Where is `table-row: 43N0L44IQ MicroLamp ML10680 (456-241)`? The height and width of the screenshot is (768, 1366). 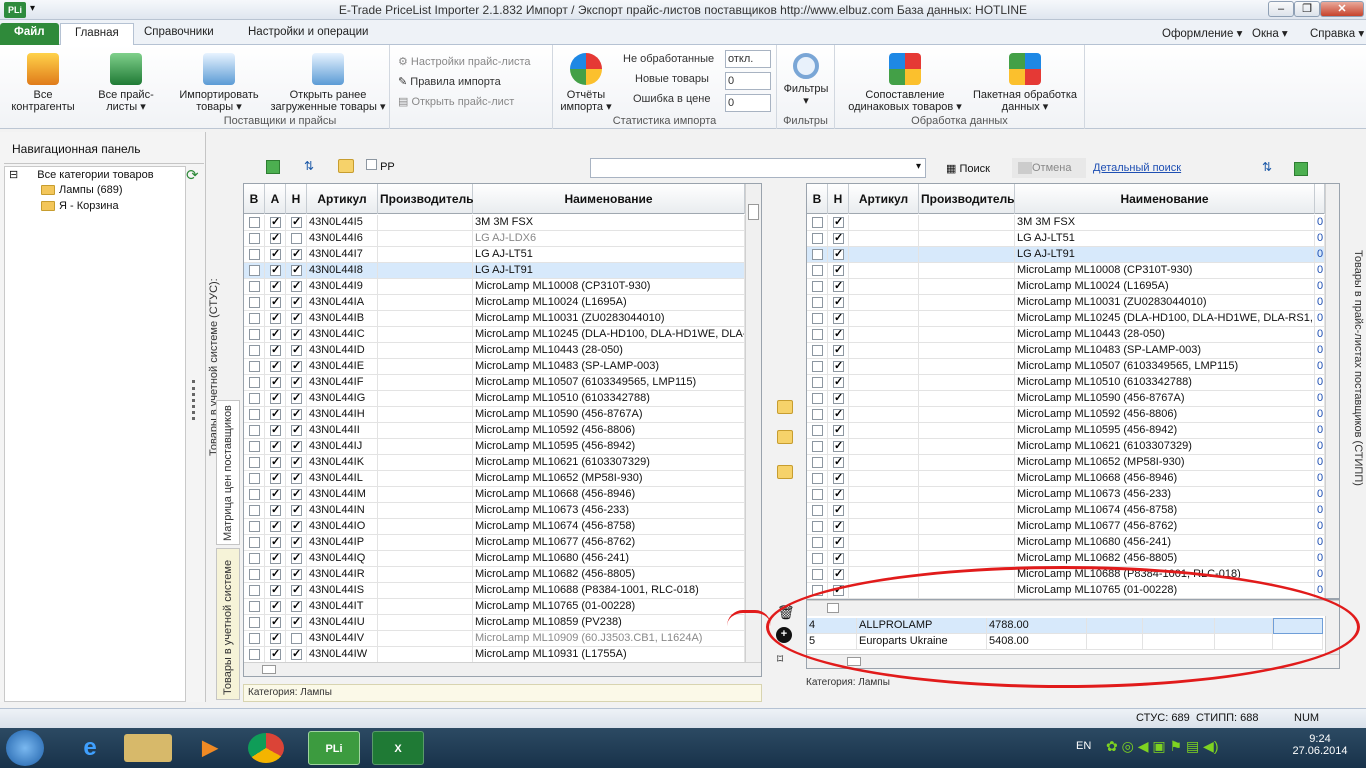
table-row: 43N0L44IQ MicroLamp ML10680 (456-241) is located at coordinates (494, 559).